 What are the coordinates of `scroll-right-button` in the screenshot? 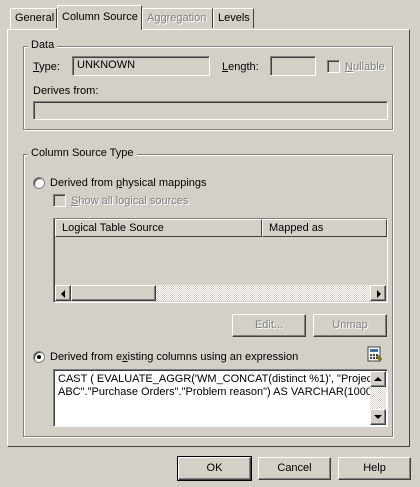 It's located at (378, 293).